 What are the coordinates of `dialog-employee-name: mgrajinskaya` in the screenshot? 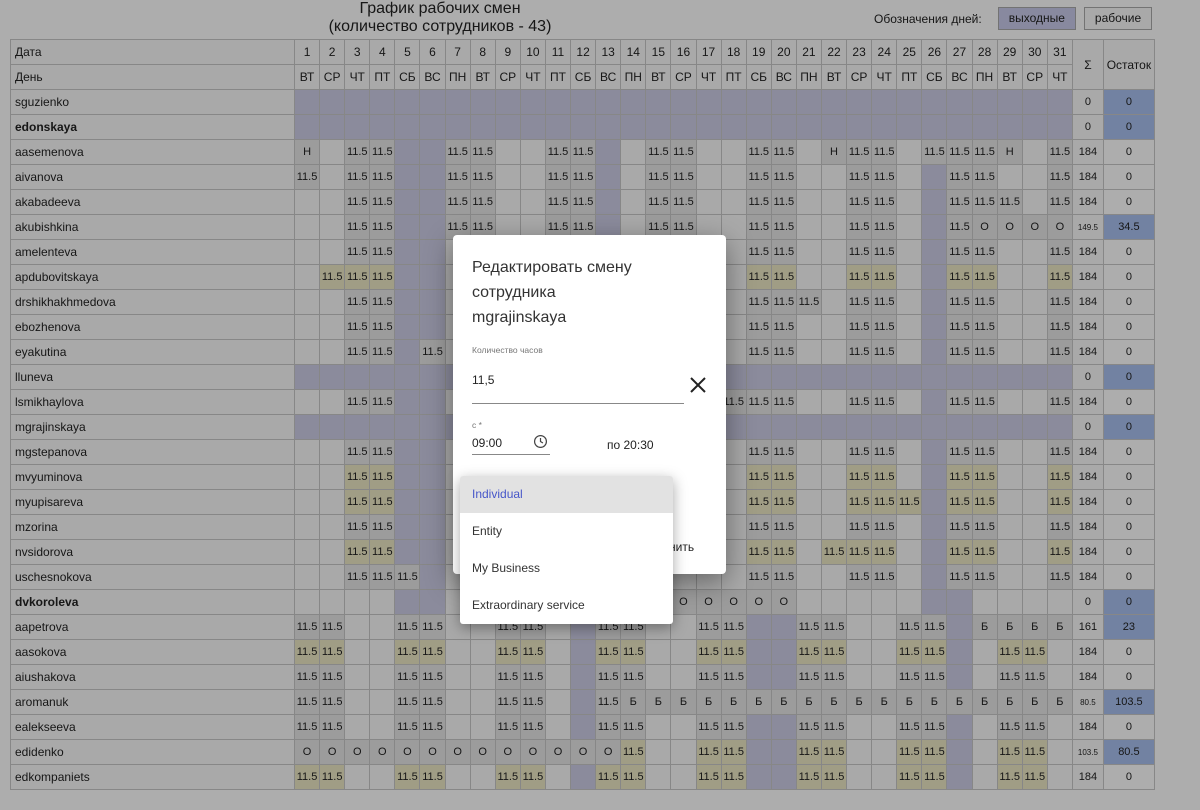 It's located at (519, 317).